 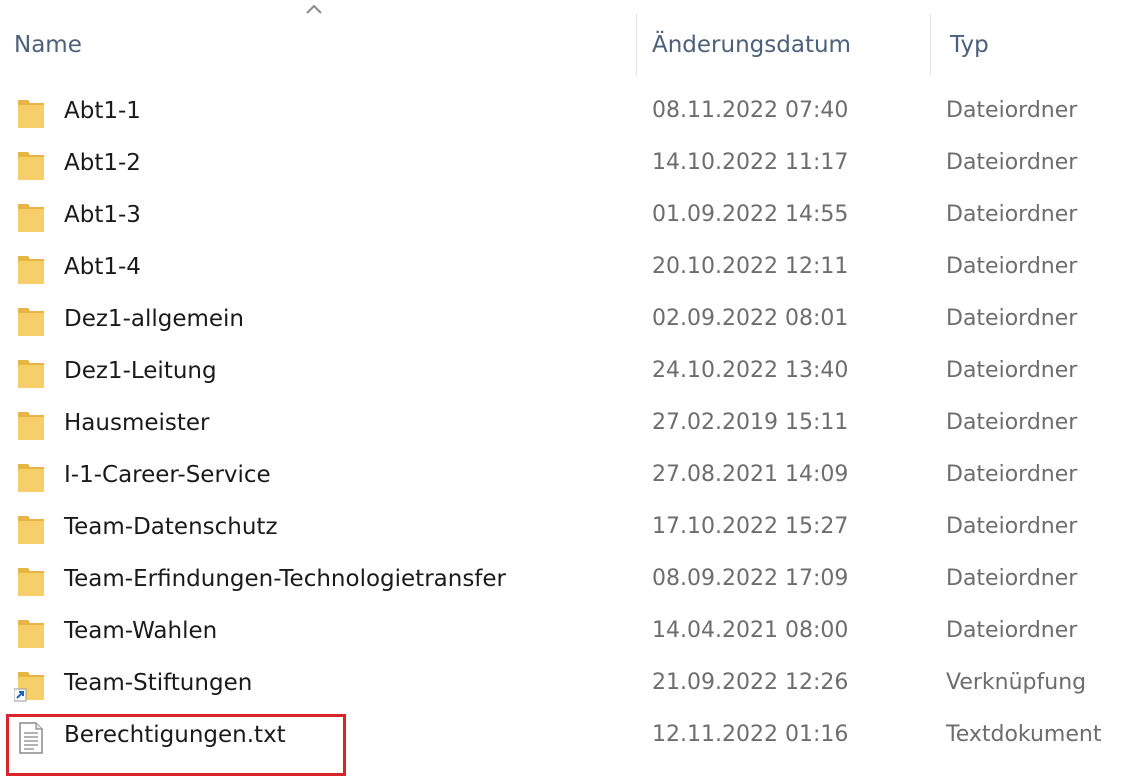 What do you see at coordinates (750, 474) in the screenshot?
I see `item-date: 27.08.2021 14:09` at bounding box center [750, 474].